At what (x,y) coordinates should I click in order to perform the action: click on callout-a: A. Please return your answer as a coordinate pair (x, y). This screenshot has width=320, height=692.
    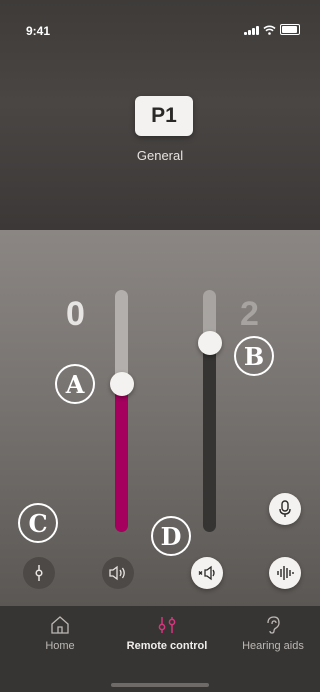
    Looking at the image, I should click on (75, 384).